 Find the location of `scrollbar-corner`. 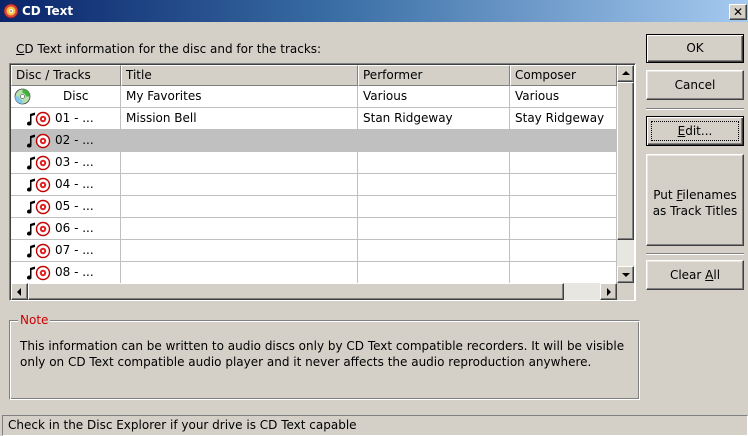

scrollbar-corner is located at coordinates (625, 291).